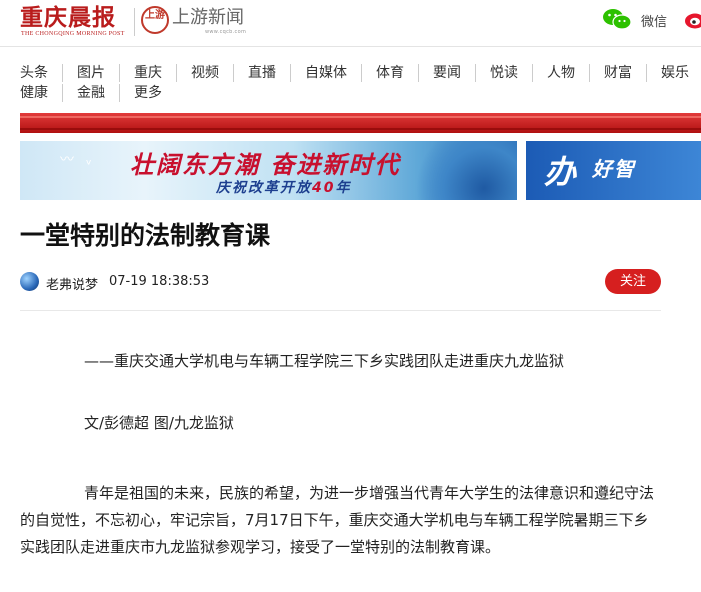 The height and width of the screenshot is (592, 701). I want to click on nav-item-jiankang: 健康, so click(41, 93).